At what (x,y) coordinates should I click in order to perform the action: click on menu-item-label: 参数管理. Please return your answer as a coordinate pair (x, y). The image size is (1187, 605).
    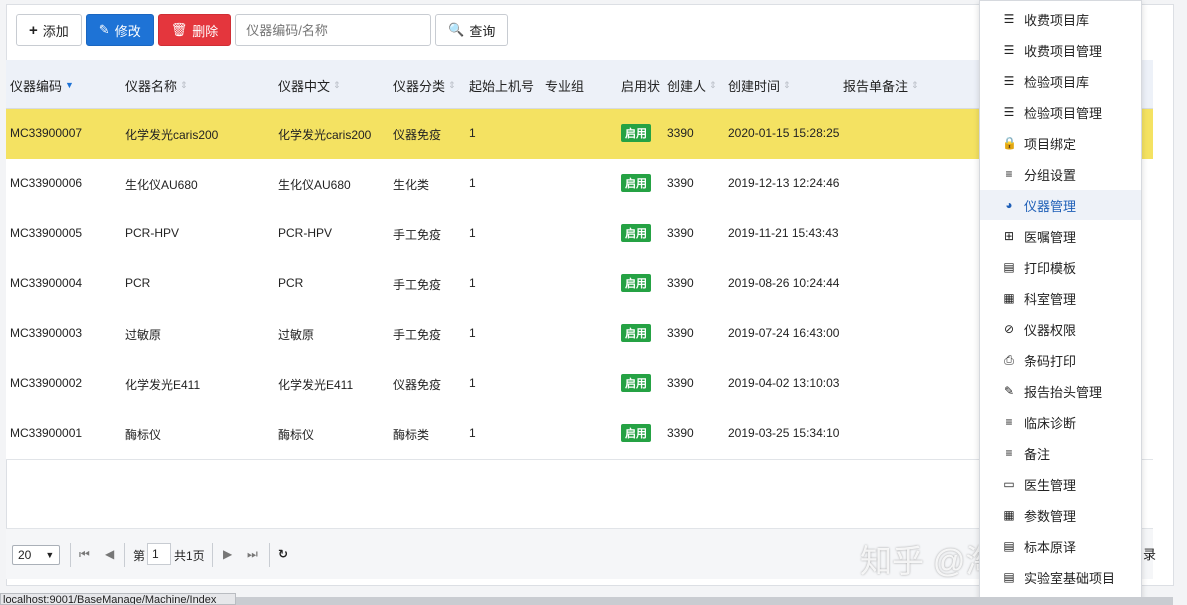
    Looking at the image, I should click on (1050, 516).